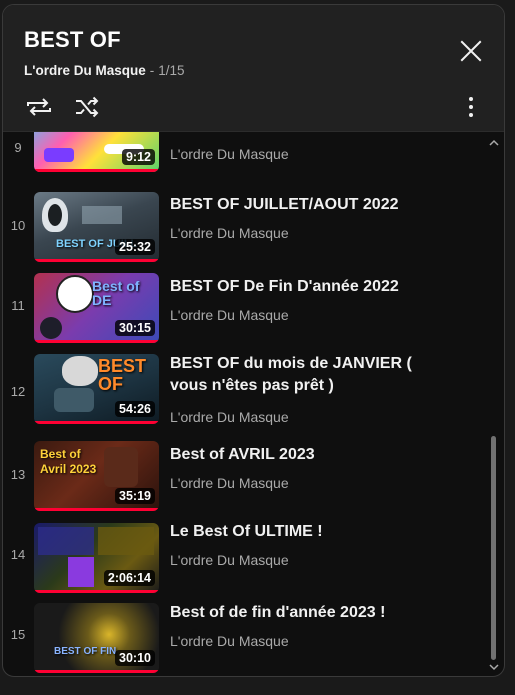 This screenshot has width=515, height=695. Describe the element at coordinates (135, 247) in the screenshot. I see `video-duration: 25:32` at that location.